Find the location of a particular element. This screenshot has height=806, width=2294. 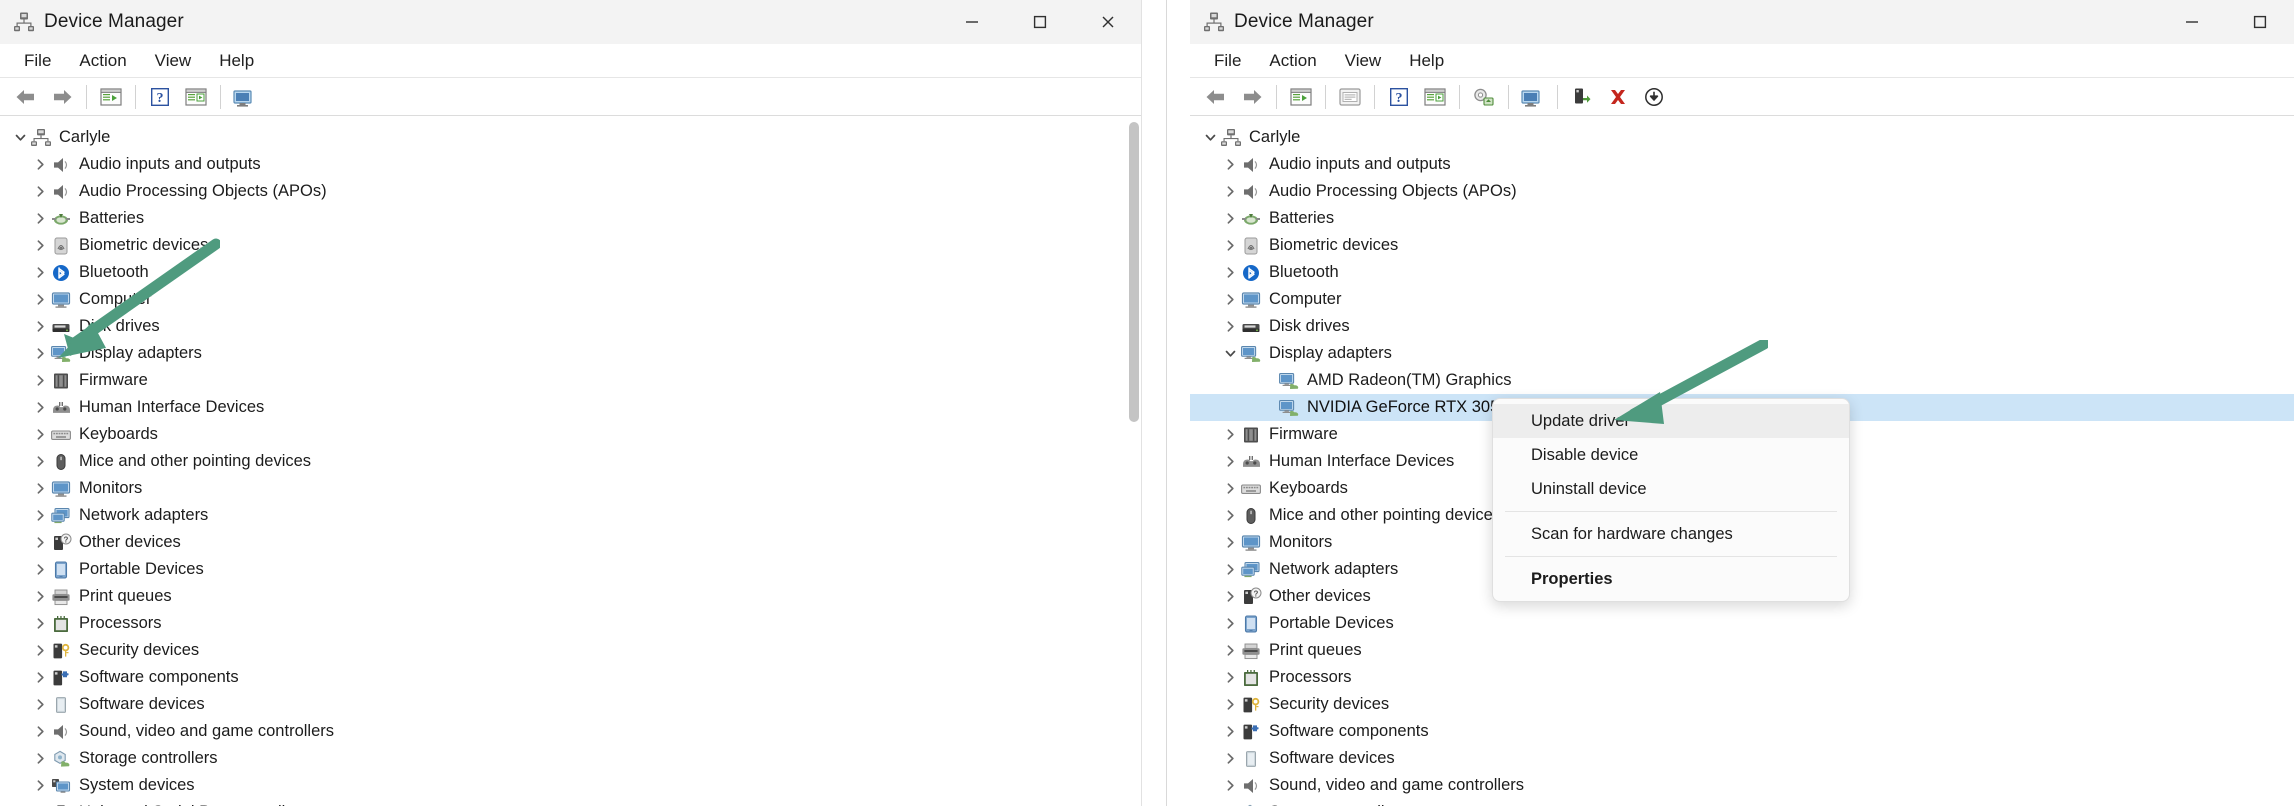

tree-node: ? Other devices is located at coordinates (571, 542).